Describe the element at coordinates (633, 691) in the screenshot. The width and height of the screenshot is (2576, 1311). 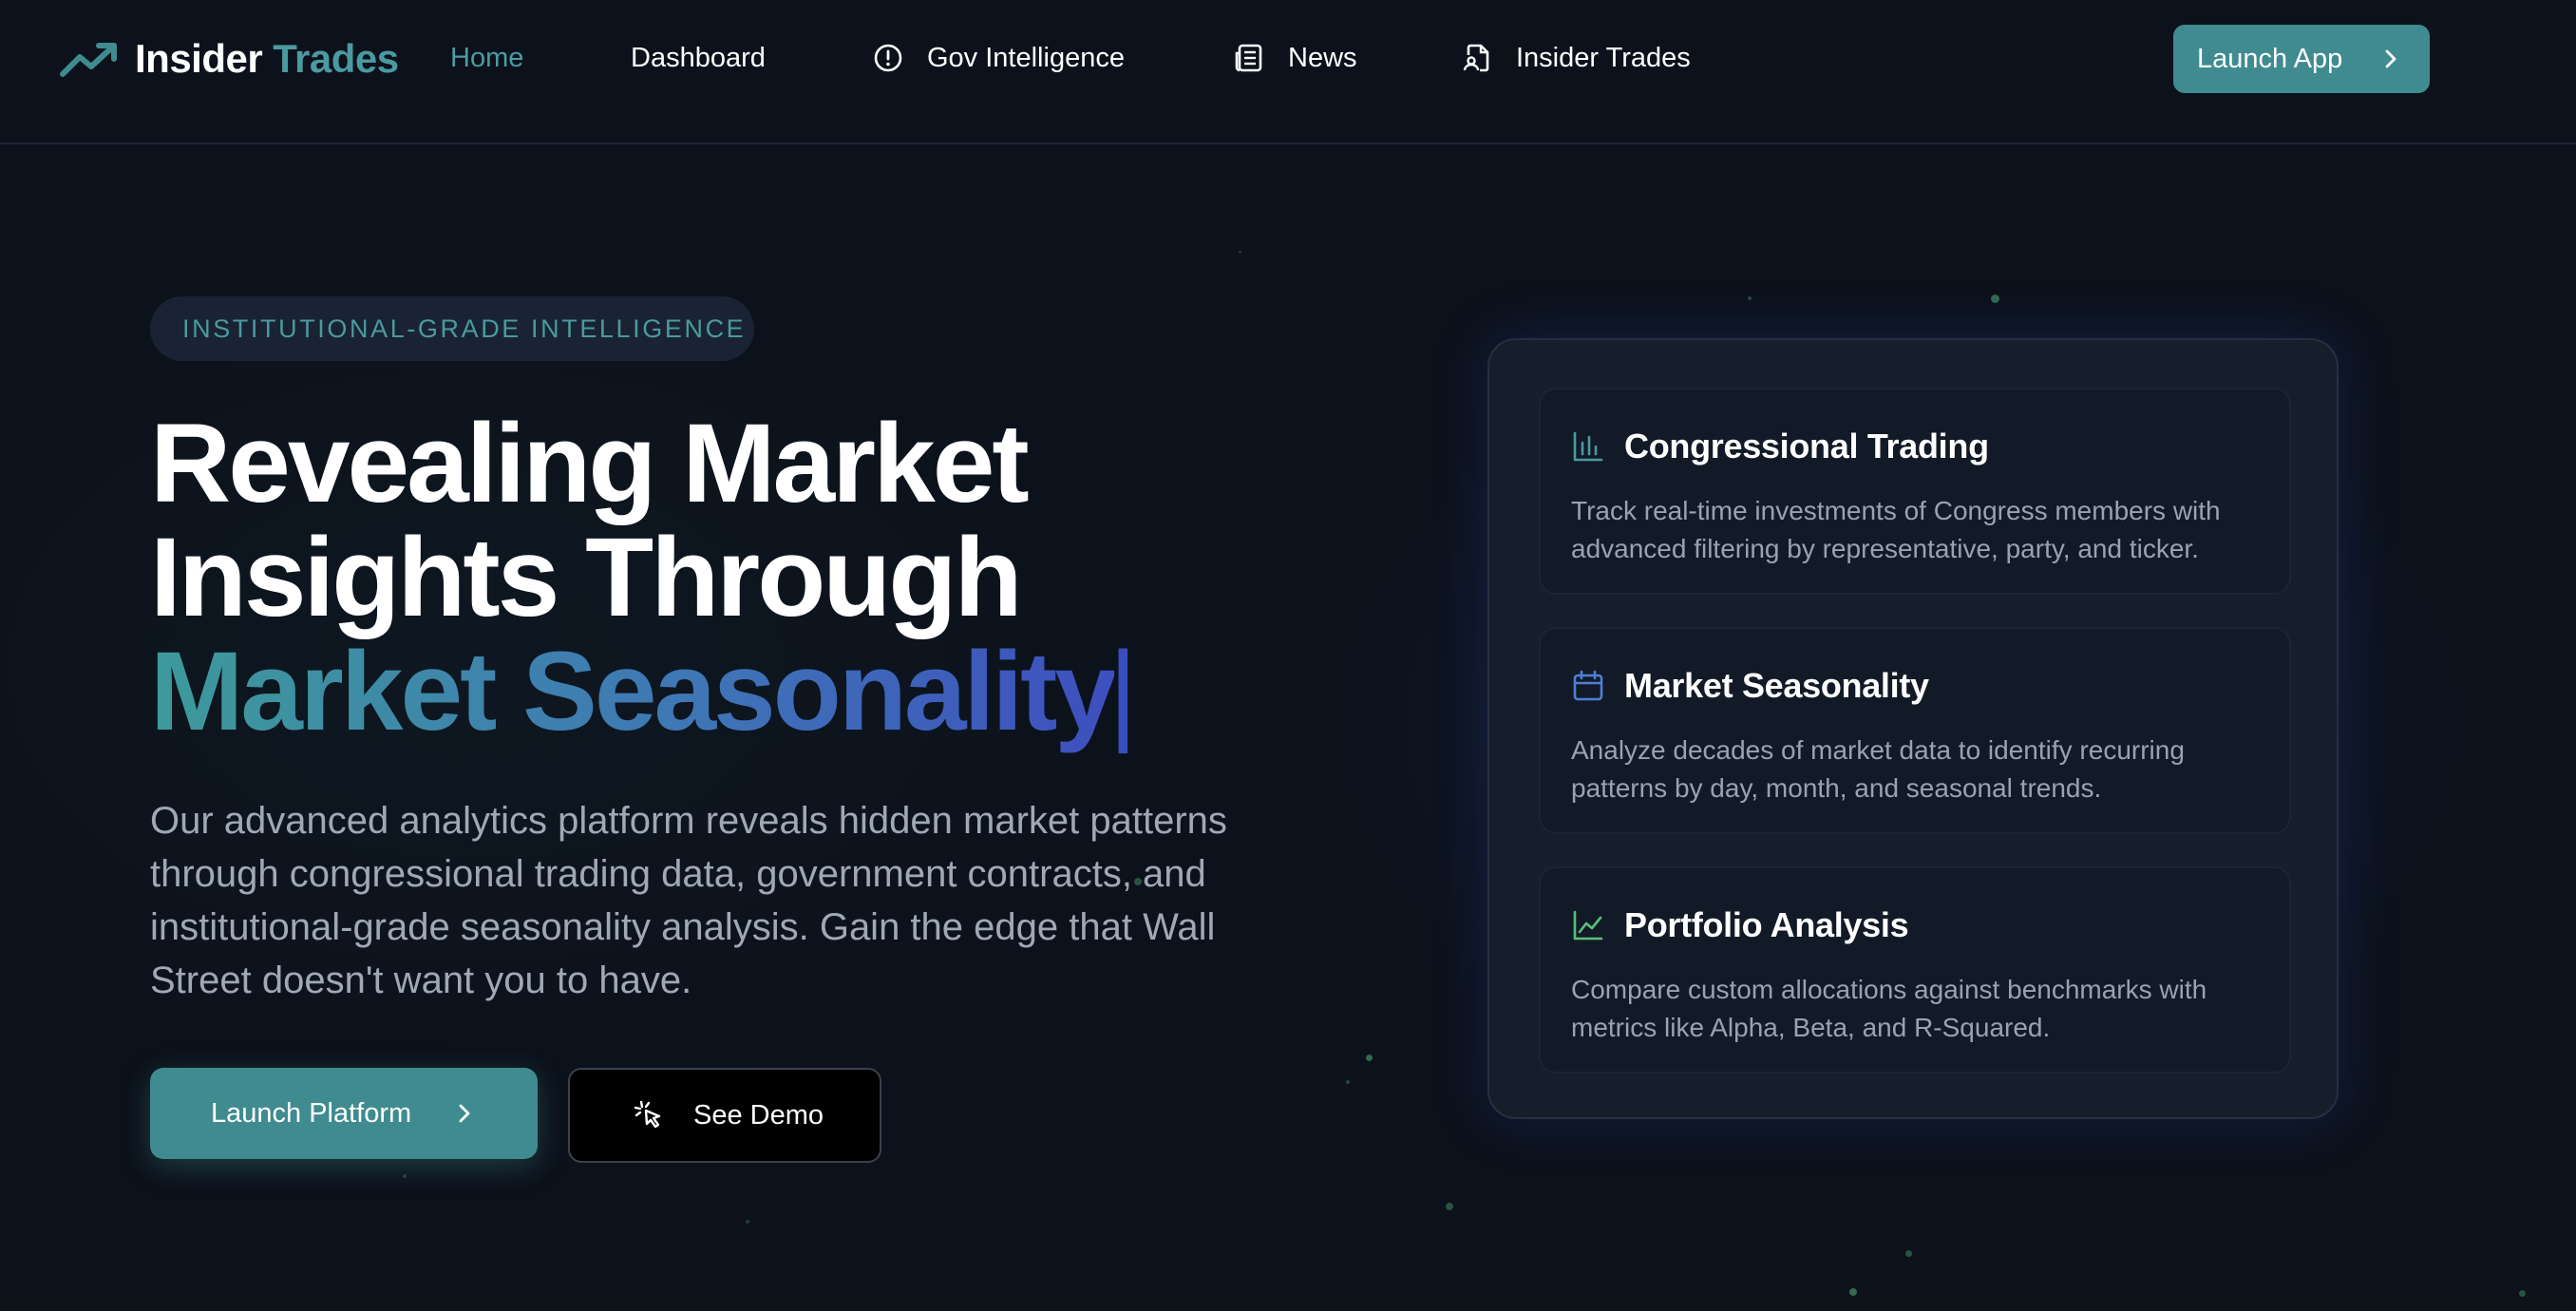
I see `headline-highlight: Market Seasonality` at that location.